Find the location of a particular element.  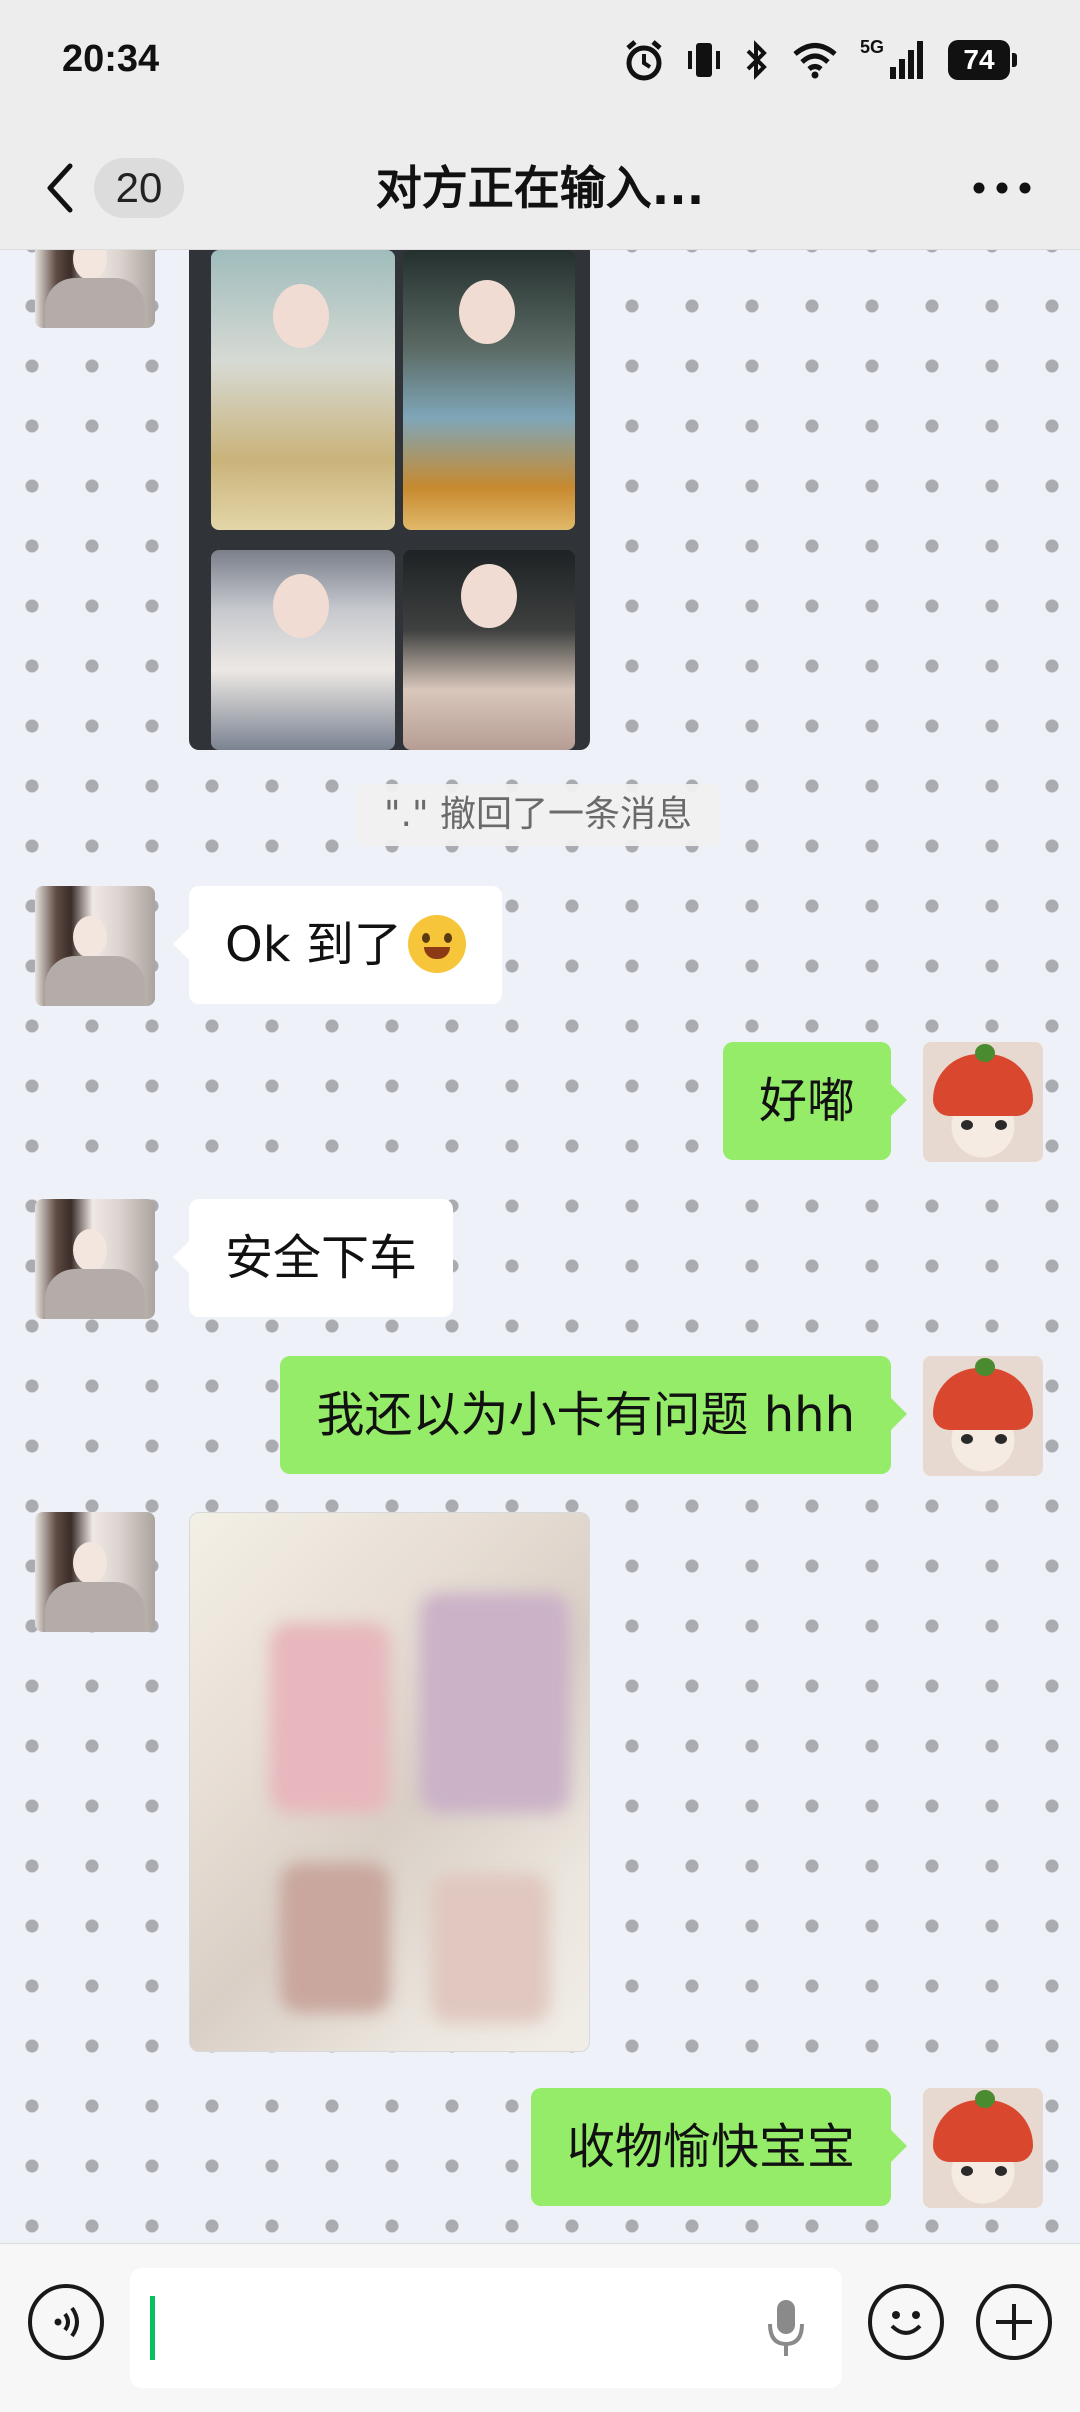

input-bar is located at coordinates (540, 2327).